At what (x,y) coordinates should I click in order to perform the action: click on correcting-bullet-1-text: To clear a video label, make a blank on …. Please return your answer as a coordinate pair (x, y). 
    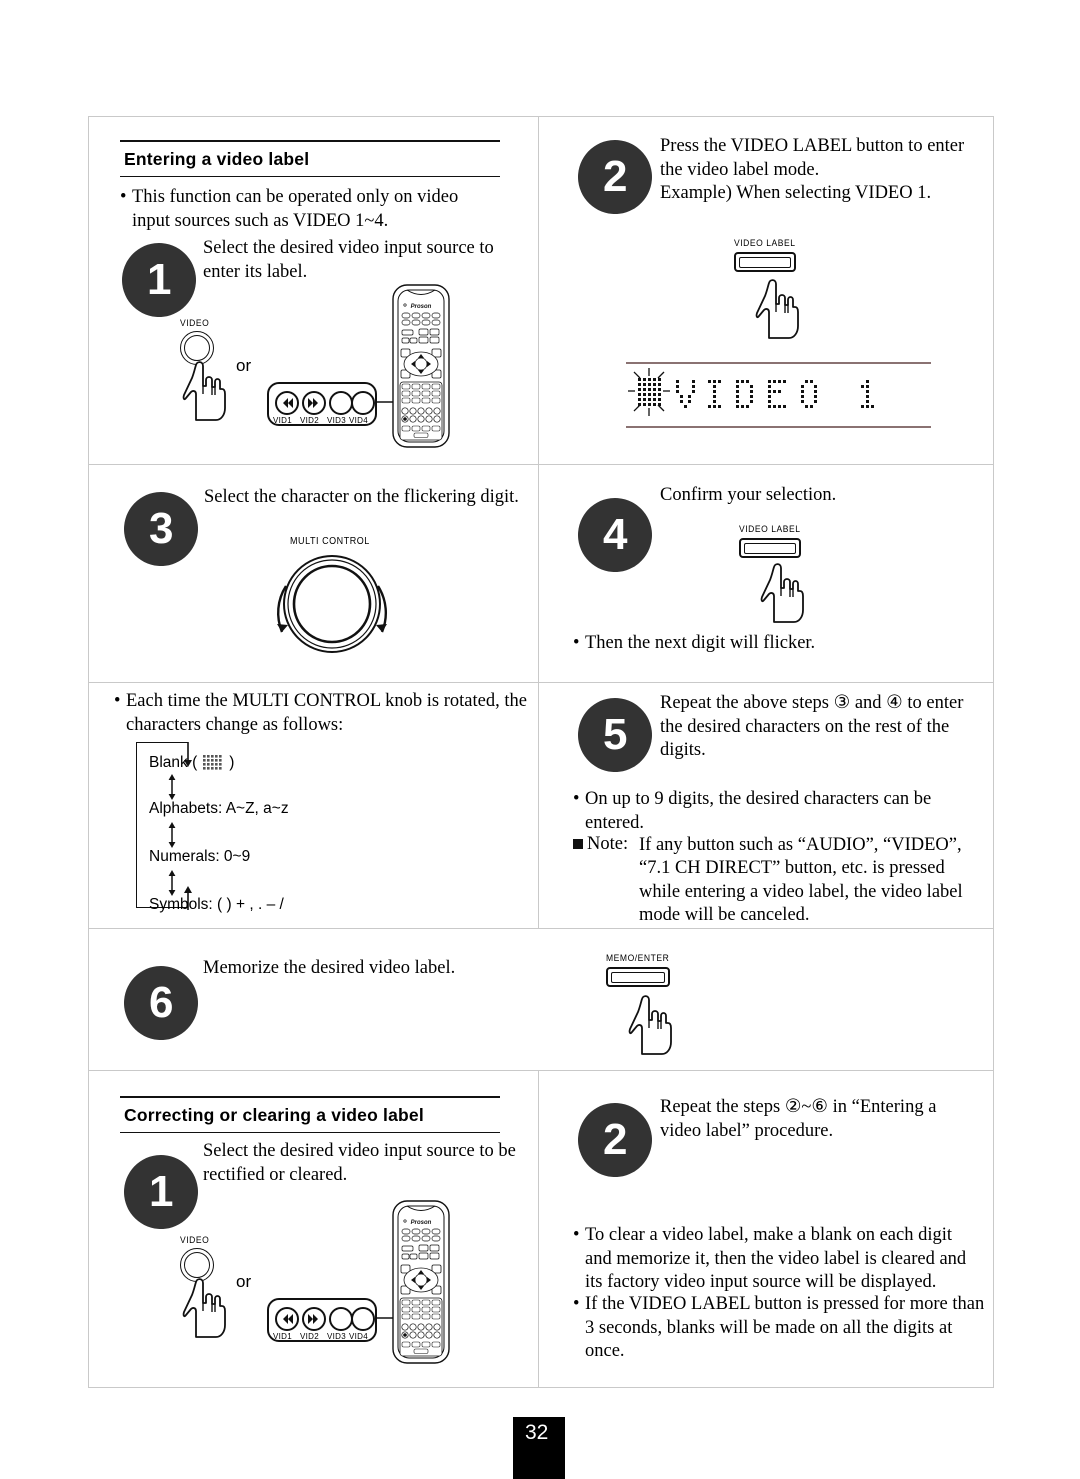
    Looking at the image, I should click on (776, 1258).